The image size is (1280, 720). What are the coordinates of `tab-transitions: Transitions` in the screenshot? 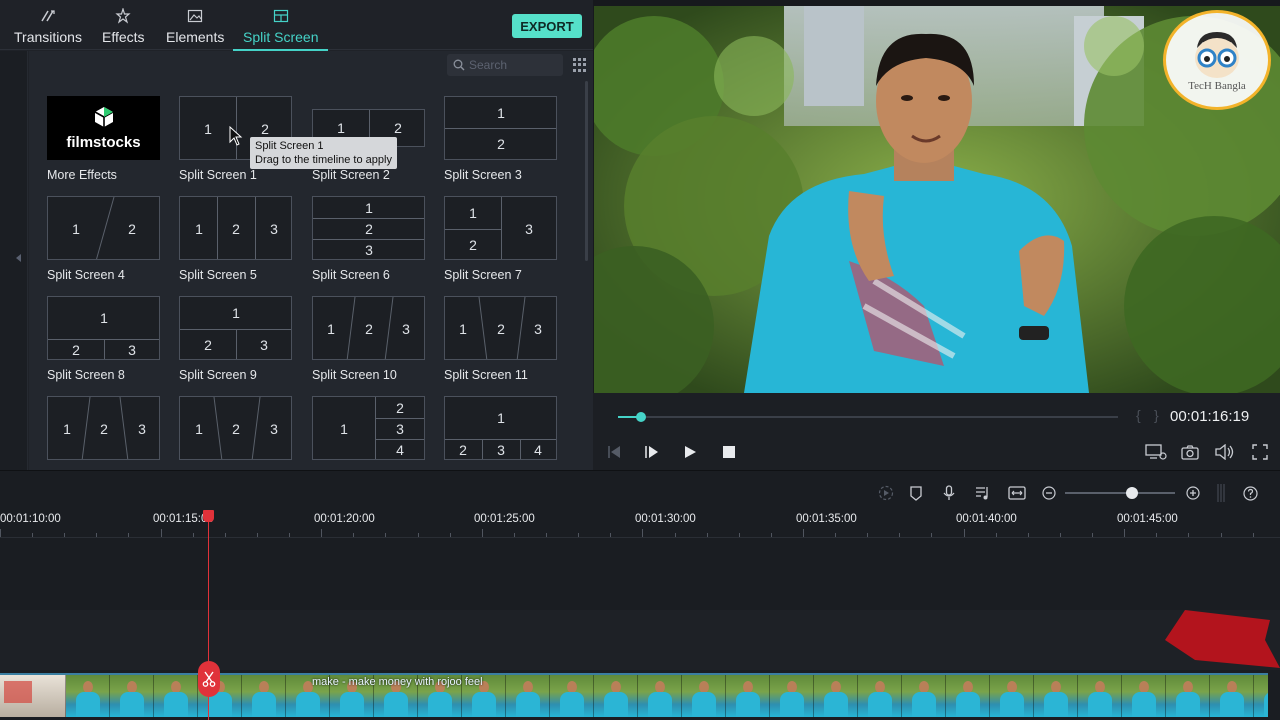 It's located at (48, 27).